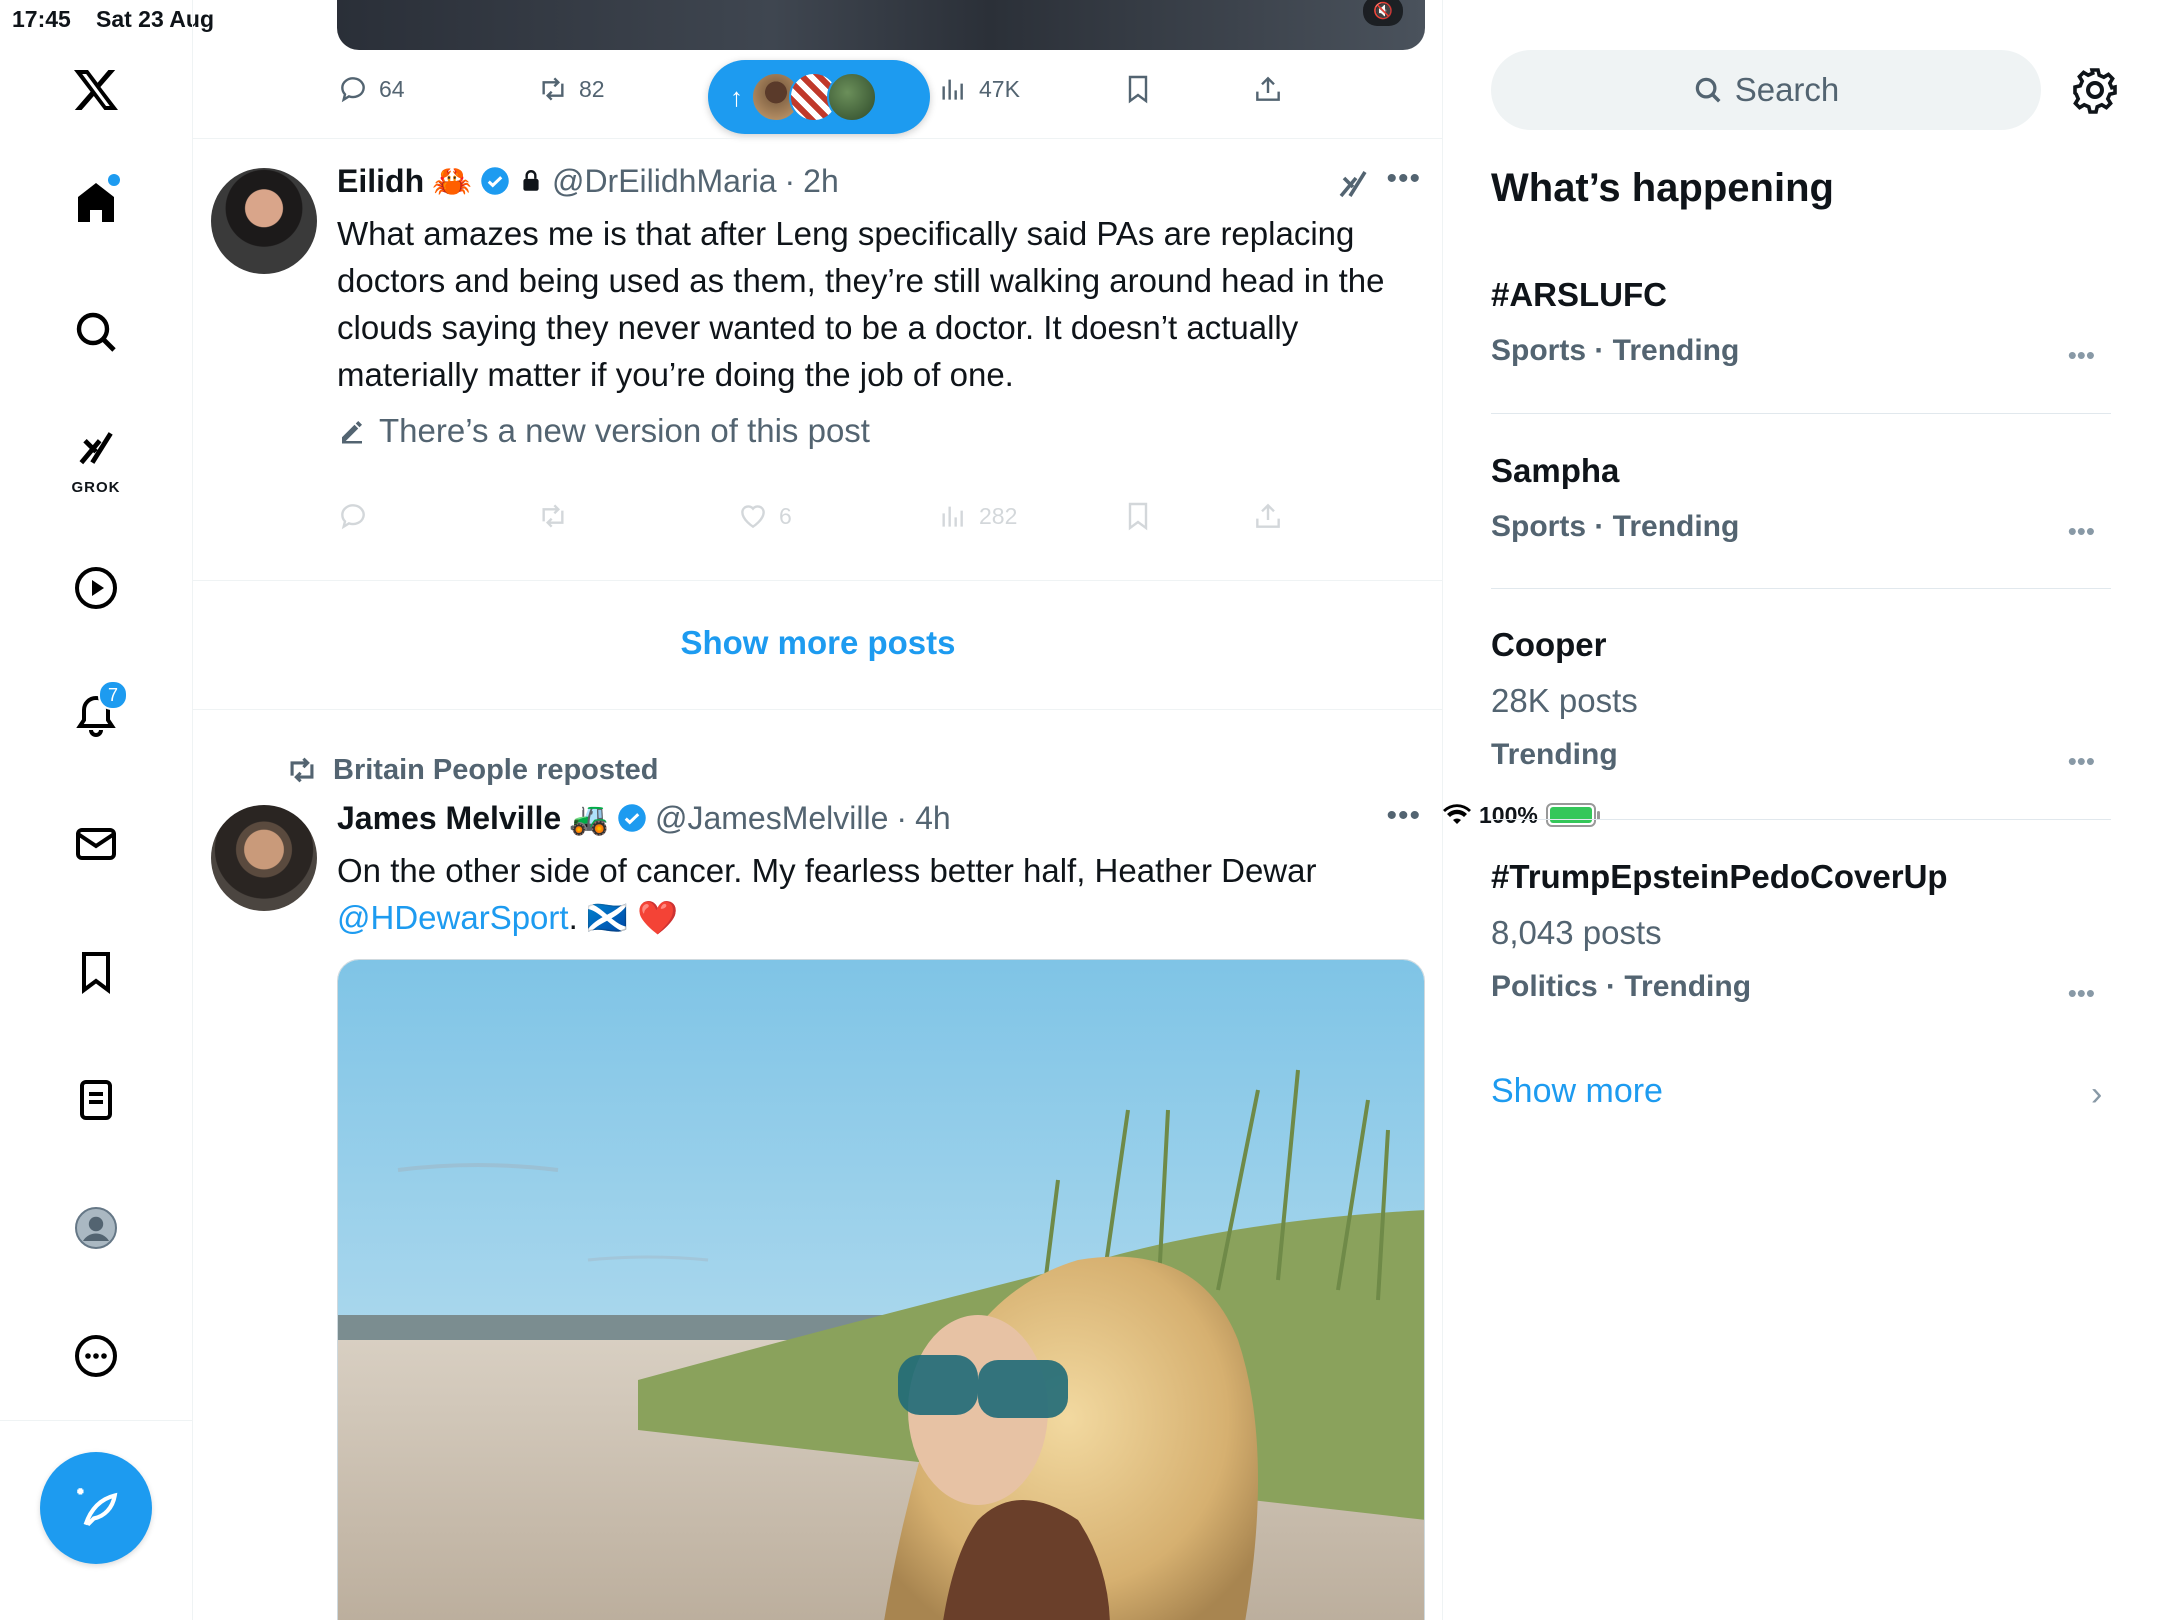  Describe the element at coordinates (96, 716) in the screenshot. I see `nav-notifications: 7` at that location.